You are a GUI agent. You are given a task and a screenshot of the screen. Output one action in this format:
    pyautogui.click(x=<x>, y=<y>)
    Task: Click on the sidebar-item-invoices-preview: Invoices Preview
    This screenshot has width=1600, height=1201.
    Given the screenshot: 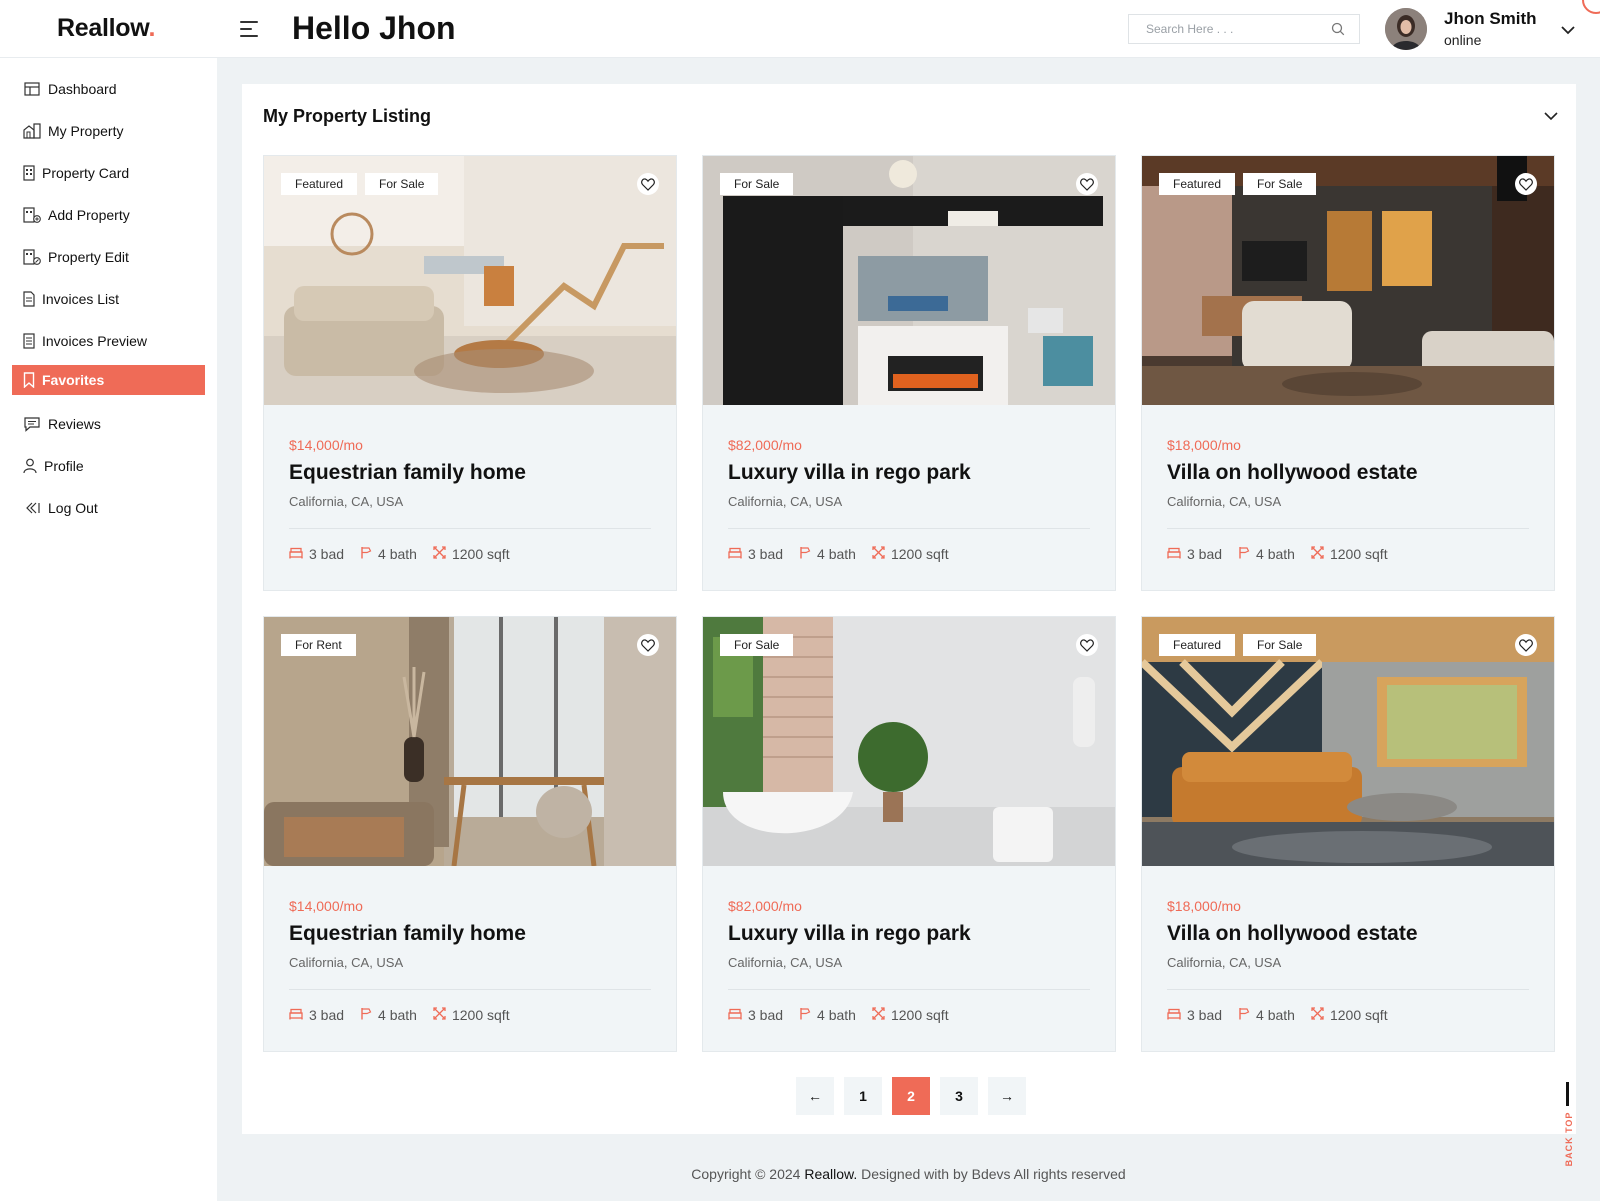 What is the action you would take?
    pyautogui.click(x=108, y=341)
    